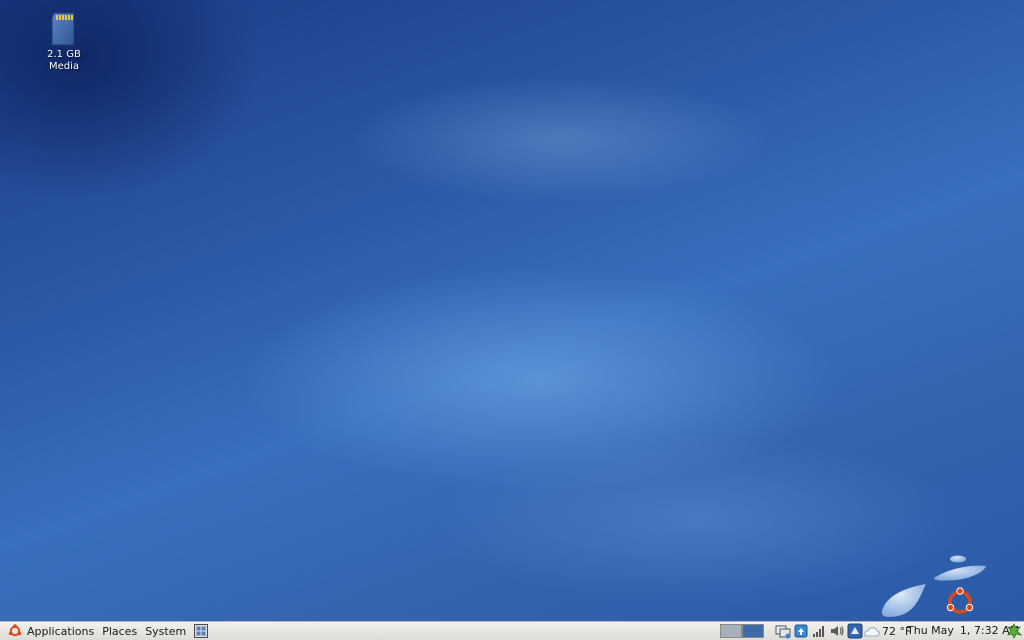 This screenshot has width=1024, height=640. I want to click on system-menu-label: System, so click(166, 631).